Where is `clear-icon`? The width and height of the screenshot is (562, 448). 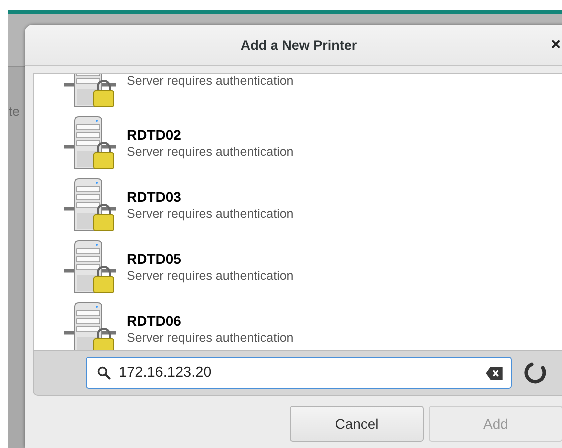 clear-icon is located at coordinates (494, 373).